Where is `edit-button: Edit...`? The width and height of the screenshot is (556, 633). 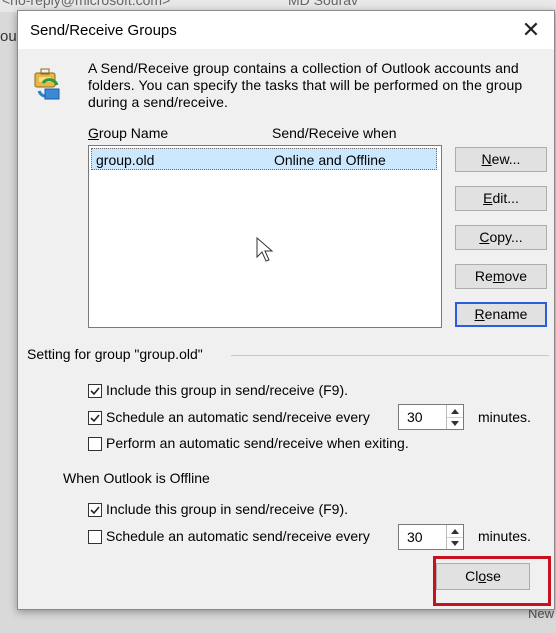 edit-button: Edit... is located at coordinates (501, 198).